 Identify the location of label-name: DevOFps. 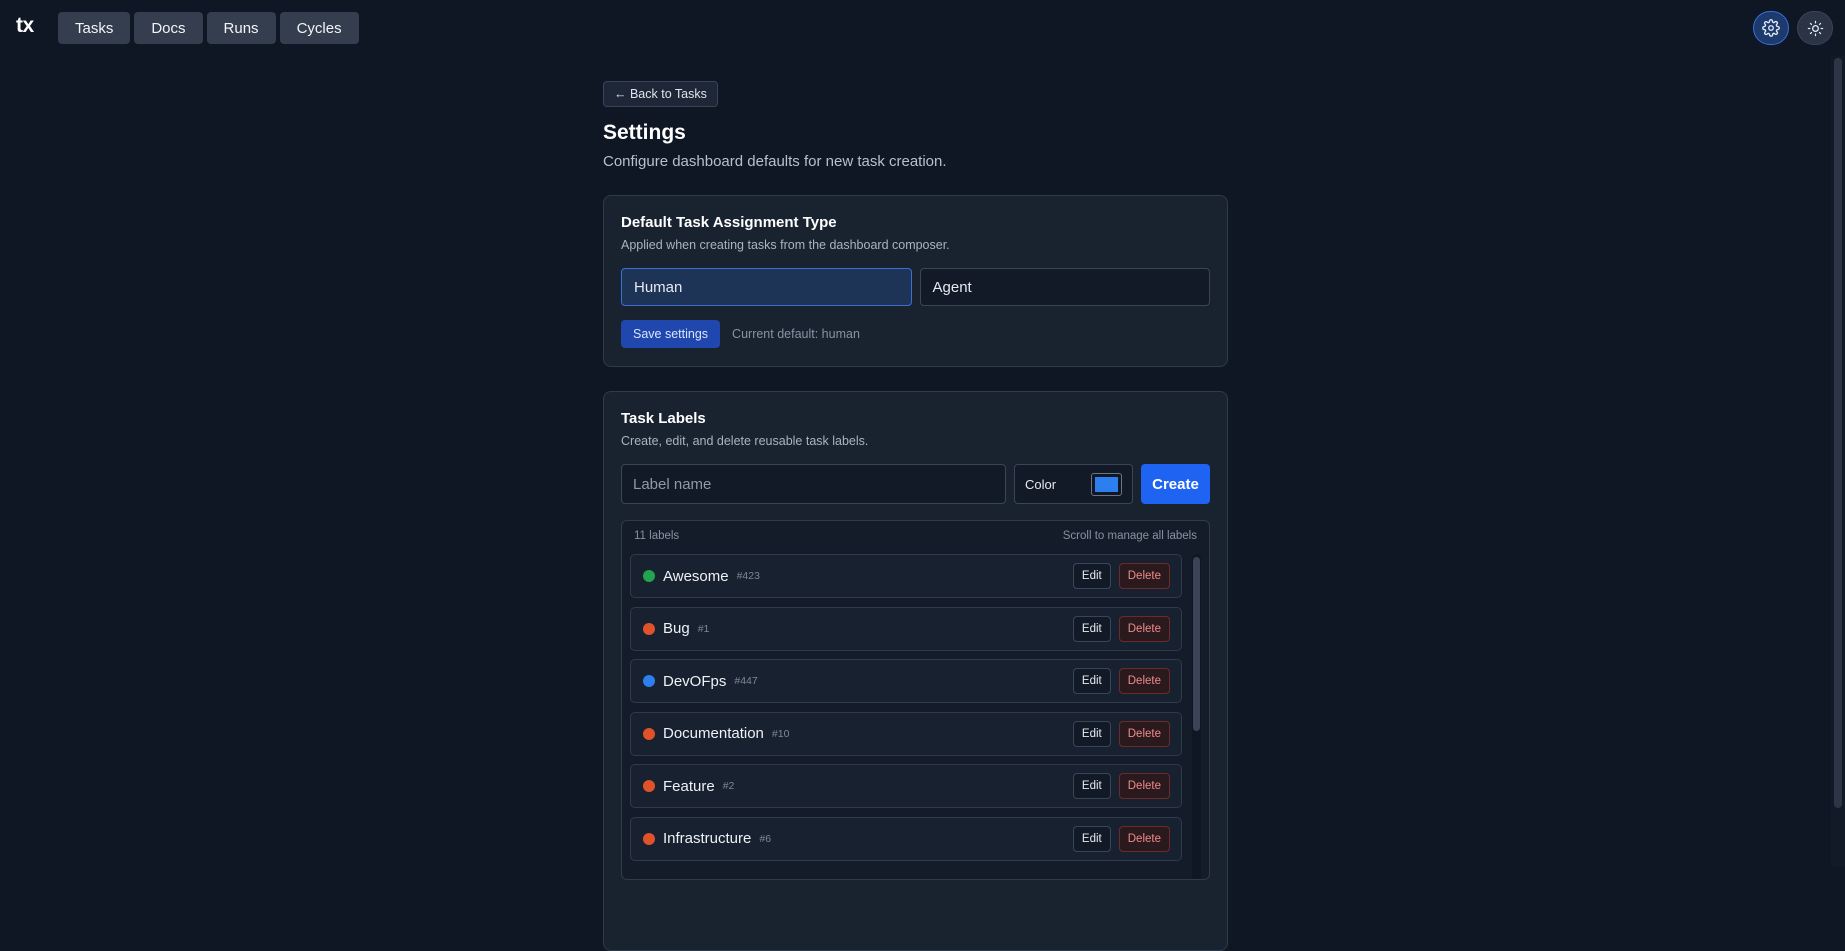
(695, 681).